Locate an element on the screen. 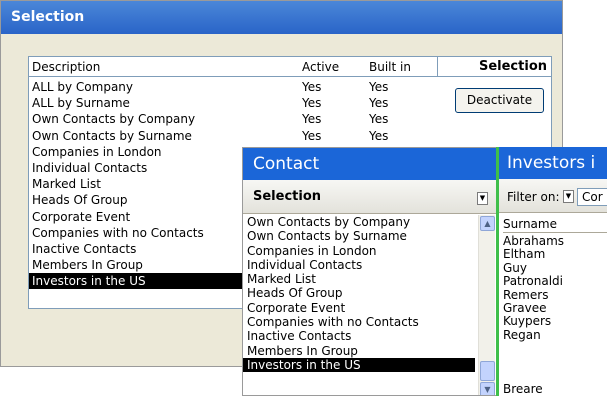 This screenshot has width=607, height=396. row-description: Heads Of Group is located at coordinates (80, 200).